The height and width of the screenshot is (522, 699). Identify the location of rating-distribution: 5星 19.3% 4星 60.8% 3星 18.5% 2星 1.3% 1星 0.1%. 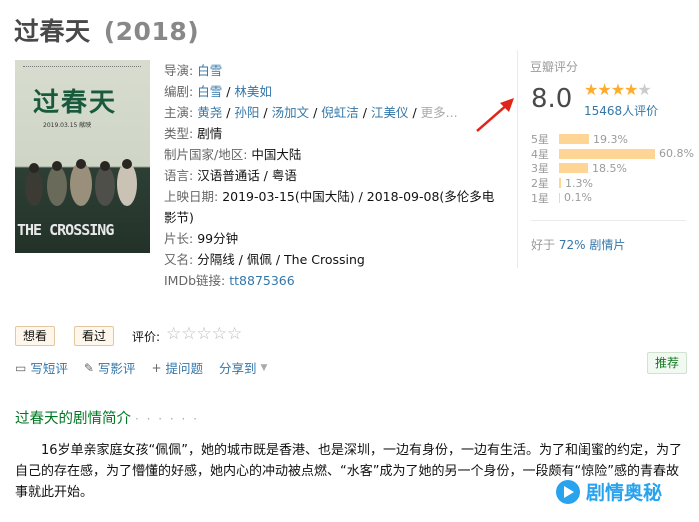
(612, 168).